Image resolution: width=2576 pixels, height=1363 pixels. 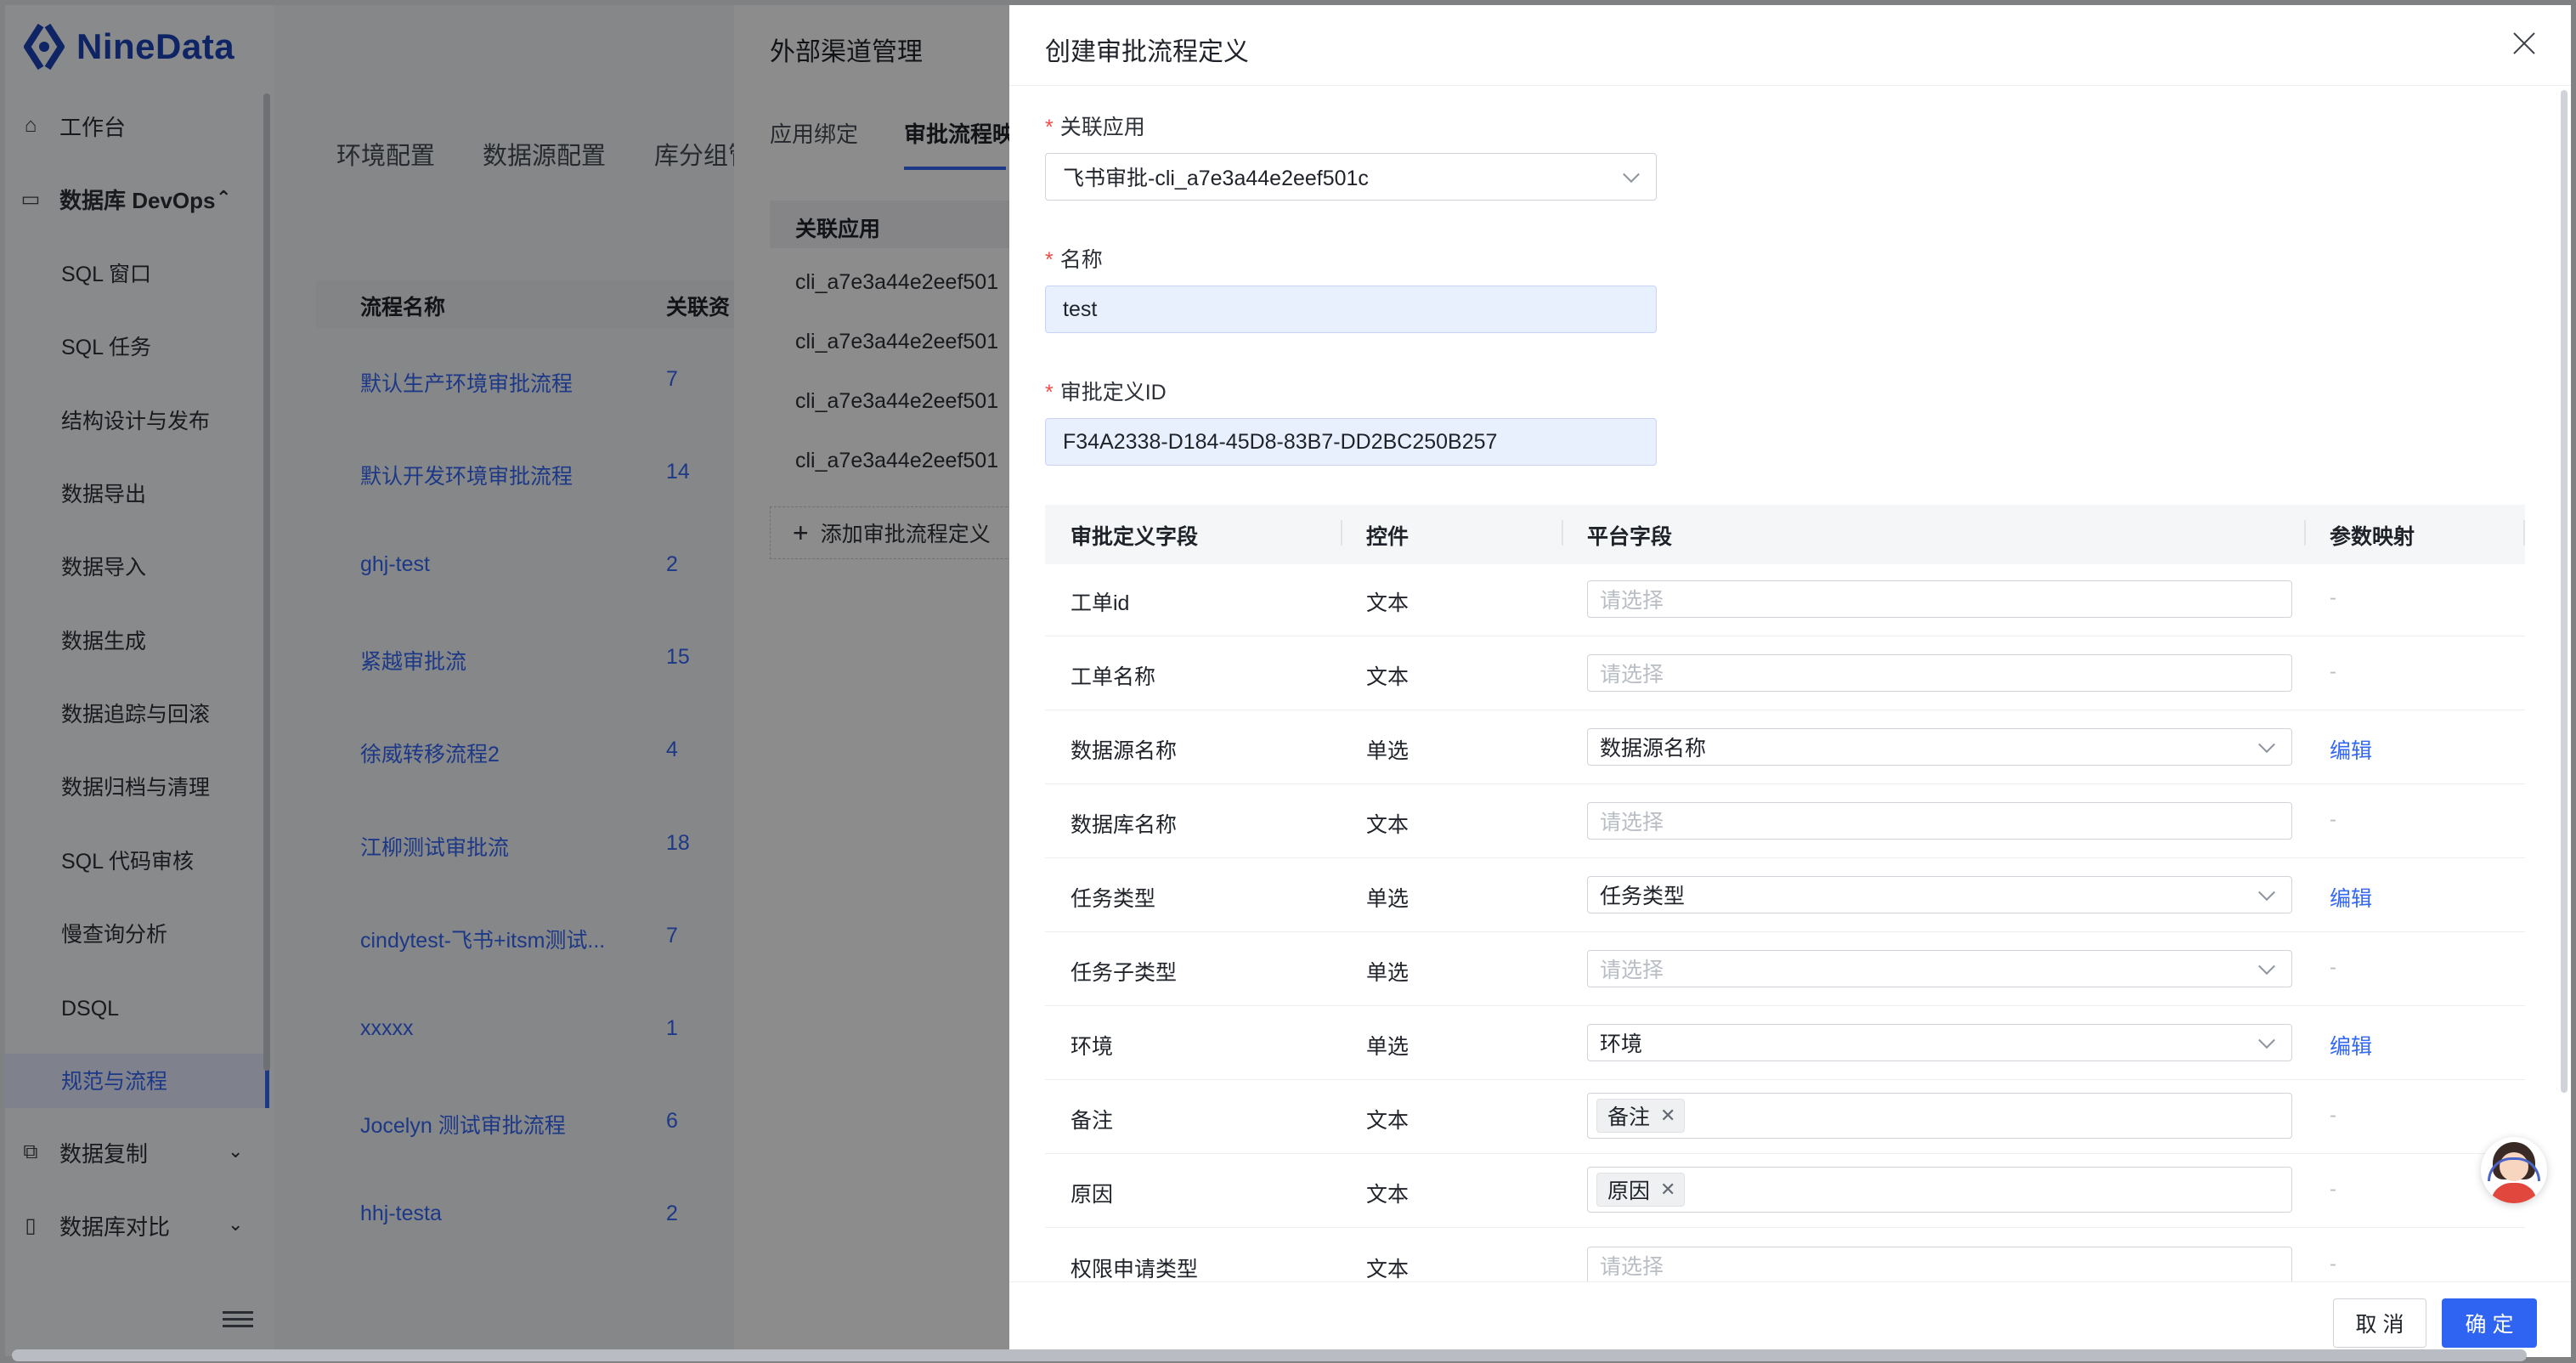 What do you see at coordinates (1124, 751) in the screenshot?
I see `field-name: 数据源名称` at bounding box center [1124, 751].